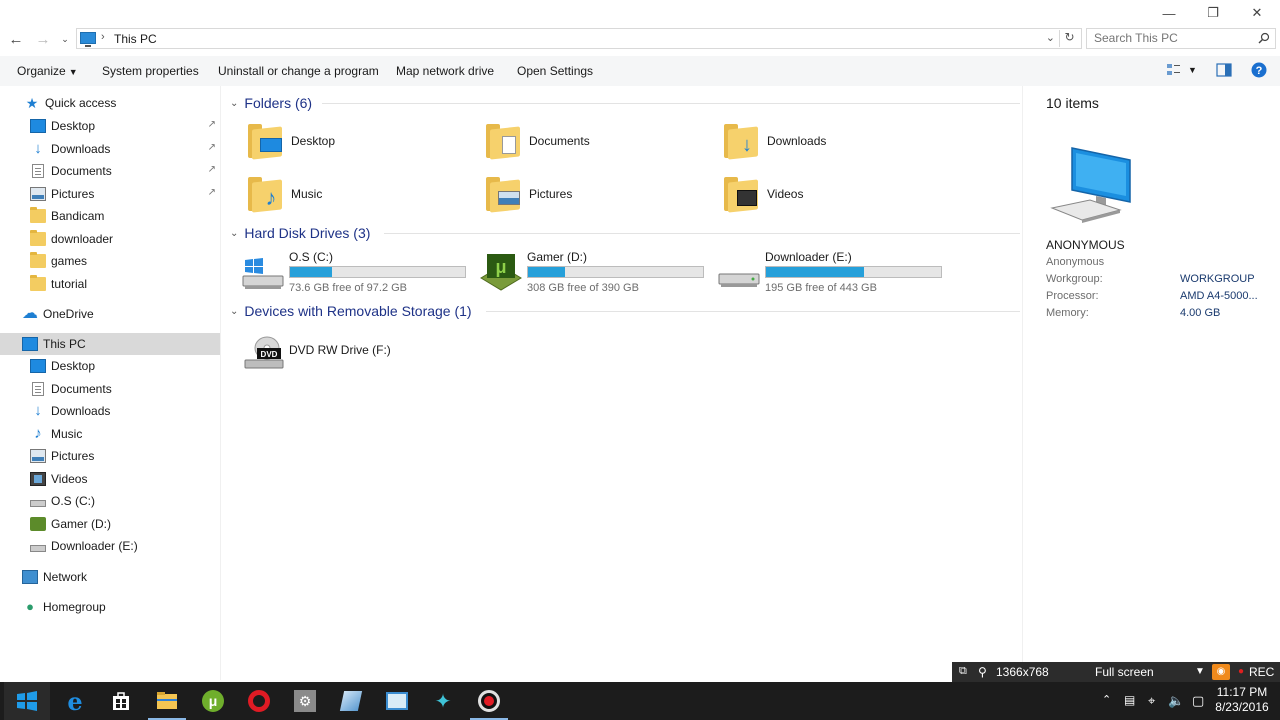  I want to click on nav-item: Pictures ↗, so click(110, 194).